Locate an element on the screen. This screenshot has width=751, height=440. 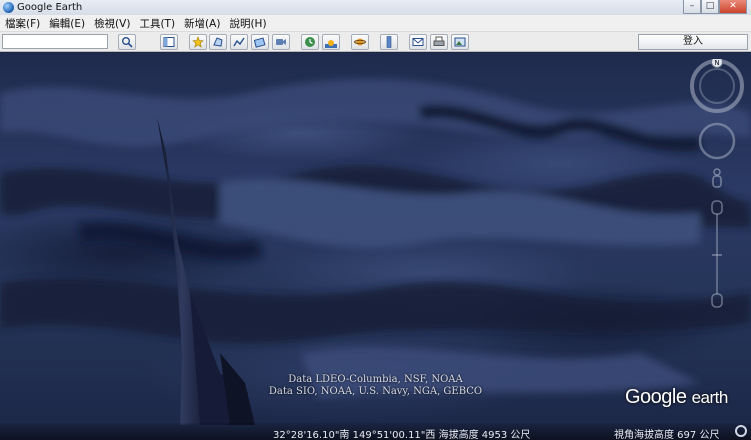
polygon-icon is located at coordinates (218, 42).